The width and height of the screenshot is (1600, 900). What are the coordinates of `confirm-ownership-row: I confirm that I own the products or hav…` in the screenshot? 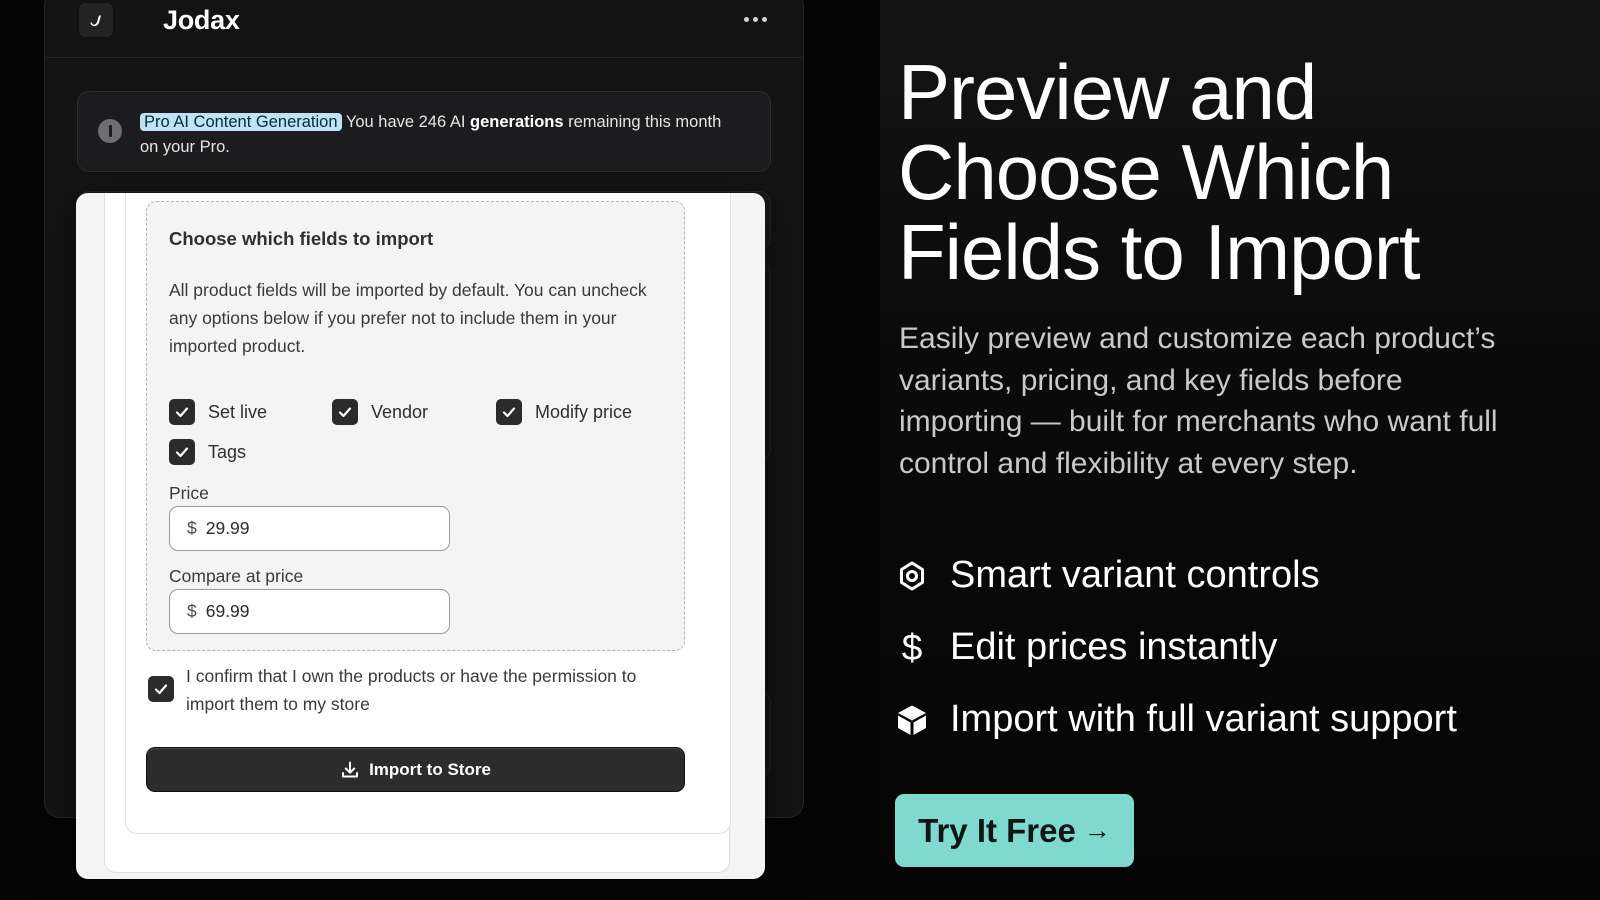 It's located at (418, 690).